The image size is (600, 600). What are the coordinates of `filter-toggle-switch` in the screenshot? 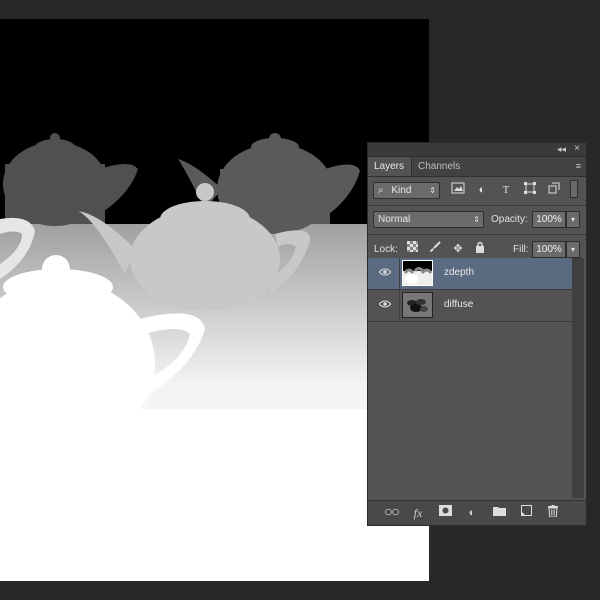 It's located at (574, 189).